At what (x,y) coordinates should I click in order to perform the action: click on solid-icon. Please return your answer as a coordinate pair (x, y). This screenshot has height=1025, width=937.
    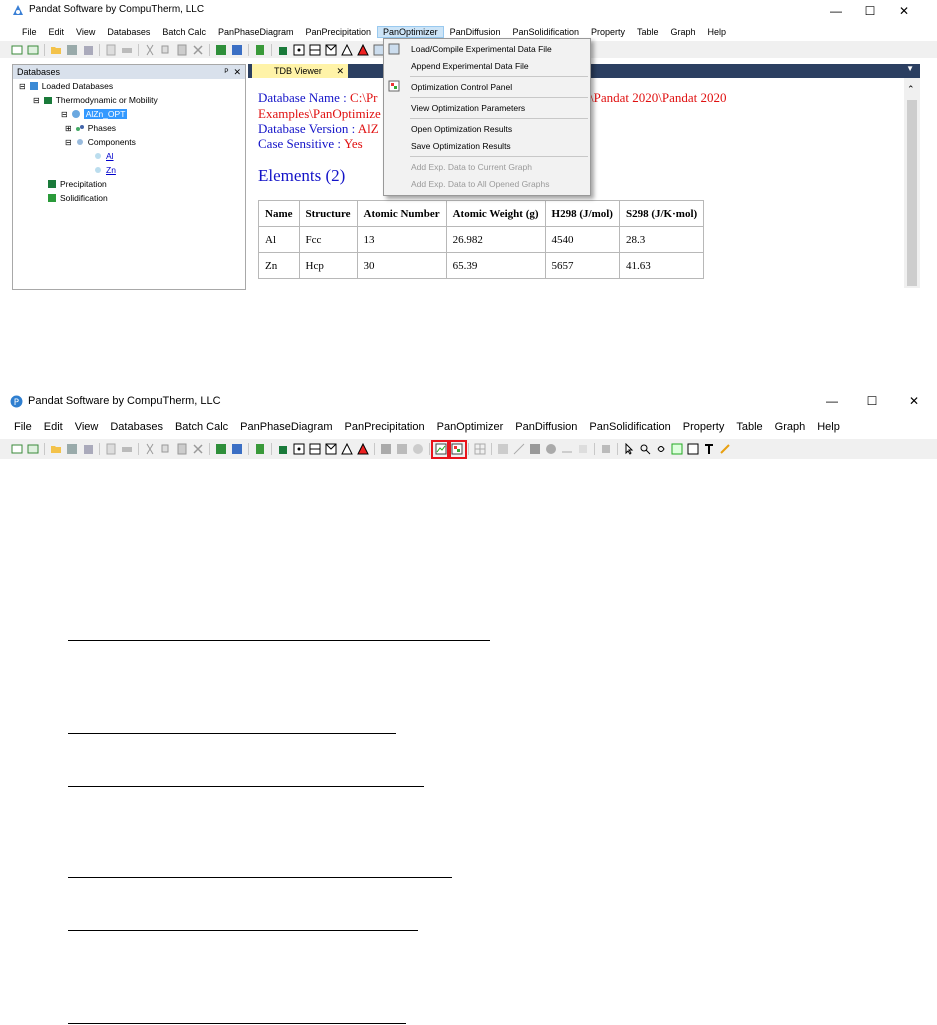
    Looking at the image, I should click on (535, 449).